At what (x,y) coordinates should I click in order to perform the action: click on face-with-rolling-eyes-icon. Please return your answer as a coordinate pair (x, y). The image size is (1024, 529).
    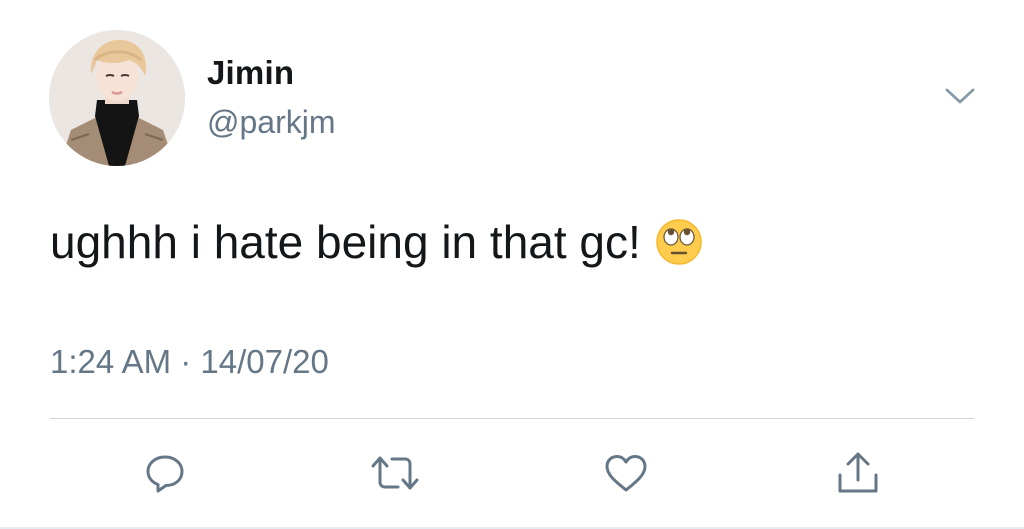
    Looking at the image, I should click on (679, 242).